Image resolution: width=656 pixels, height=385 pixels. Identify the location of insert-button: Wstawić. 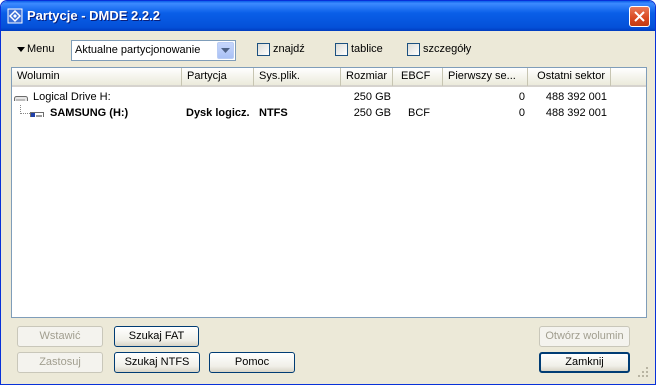
(60, 336).